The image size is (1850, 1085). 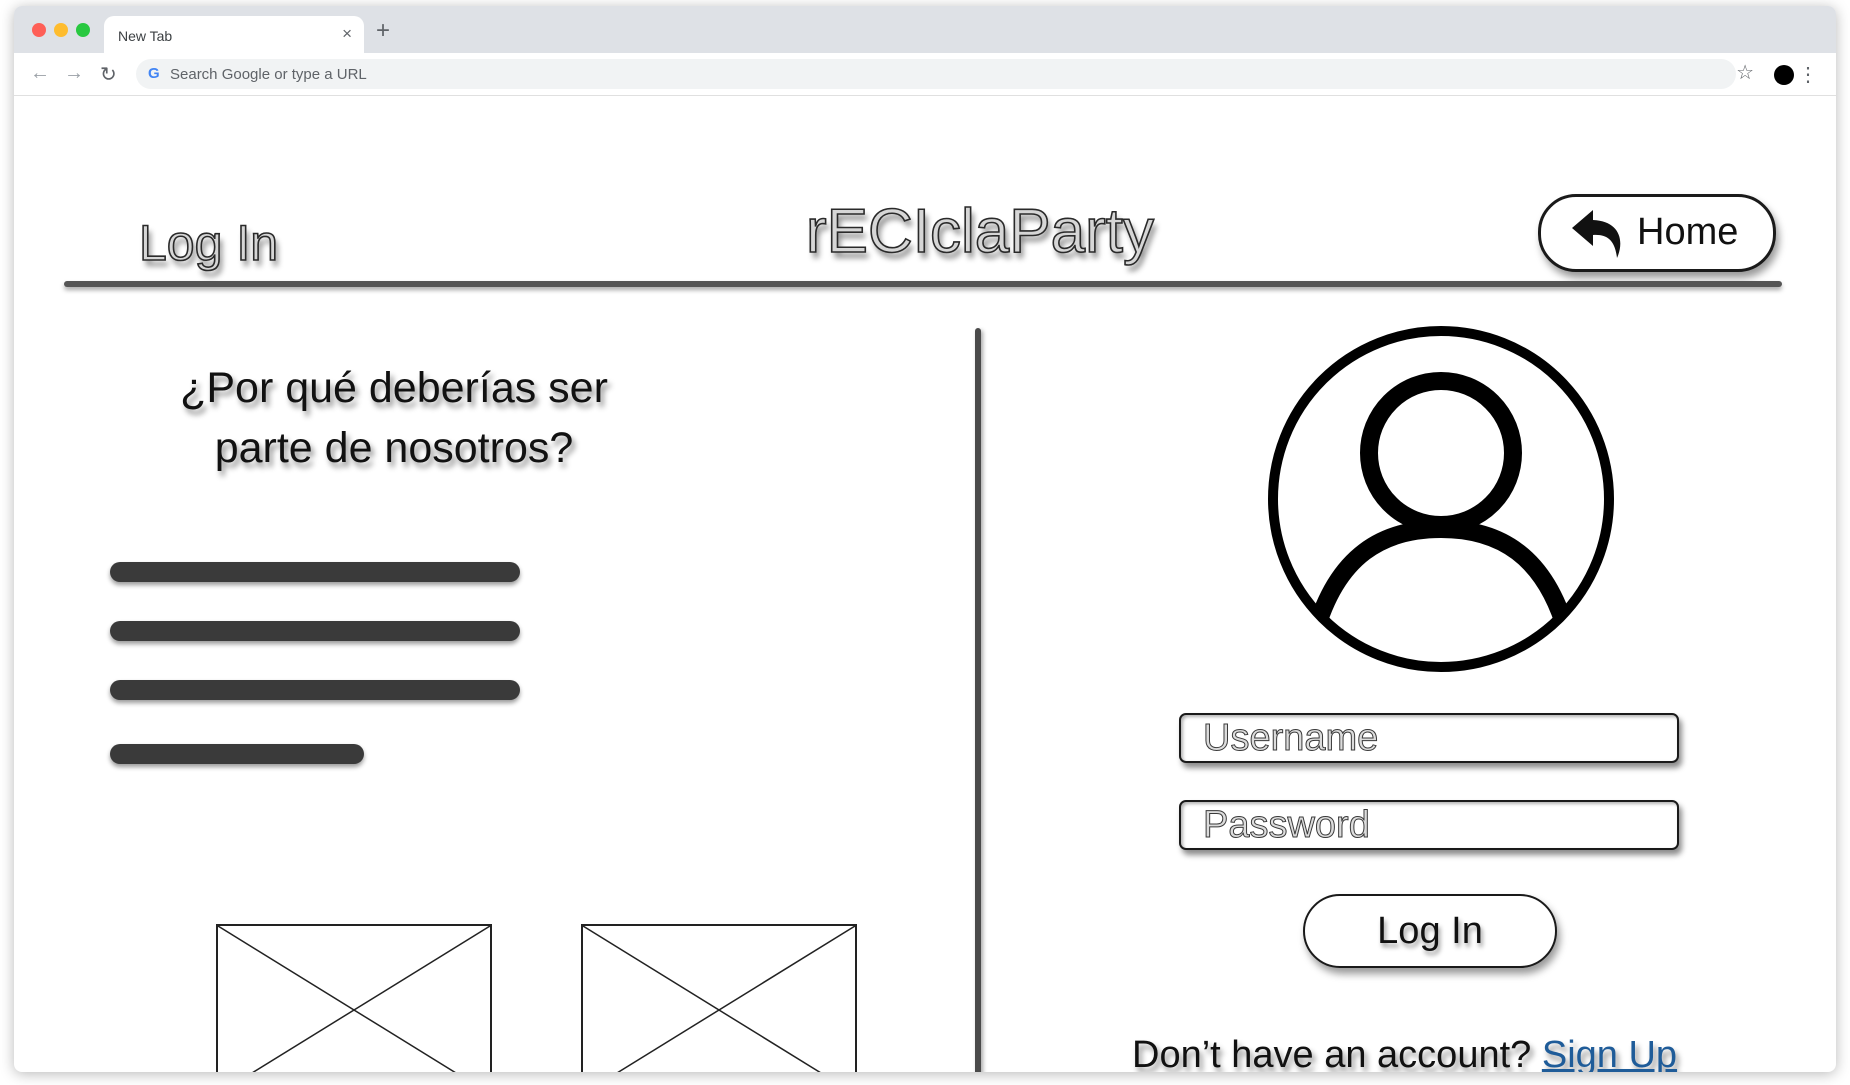 I want to click on reload-icon: ↻, so click(x=108, y=74).